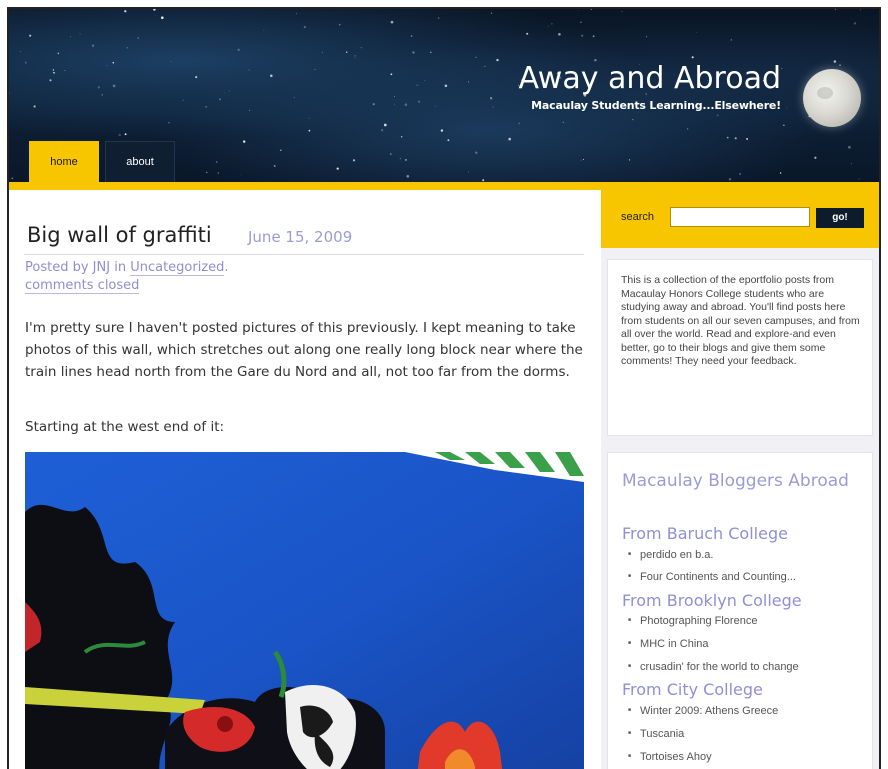  I want to click on tab-home: home, so click(64, 161).